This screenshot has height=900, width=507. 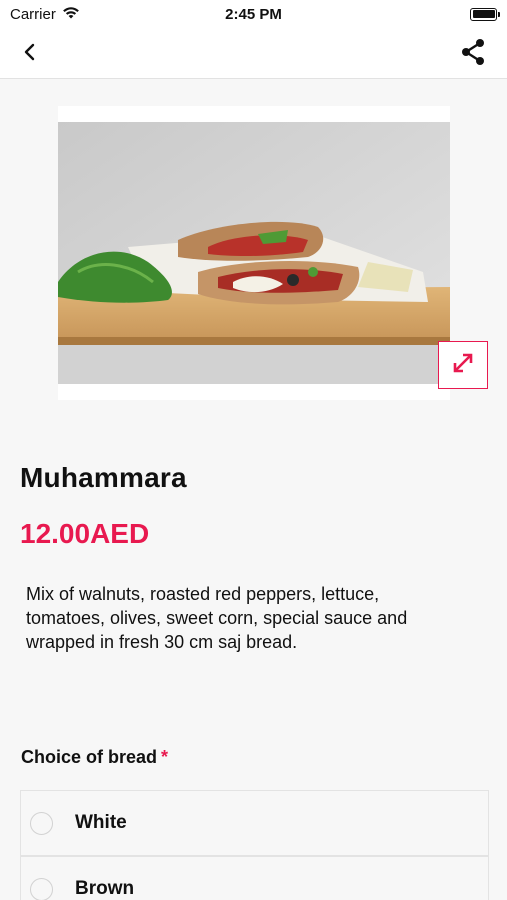 I want to click on option-group-title: Choice of bread *, so click(x=94, y=757).